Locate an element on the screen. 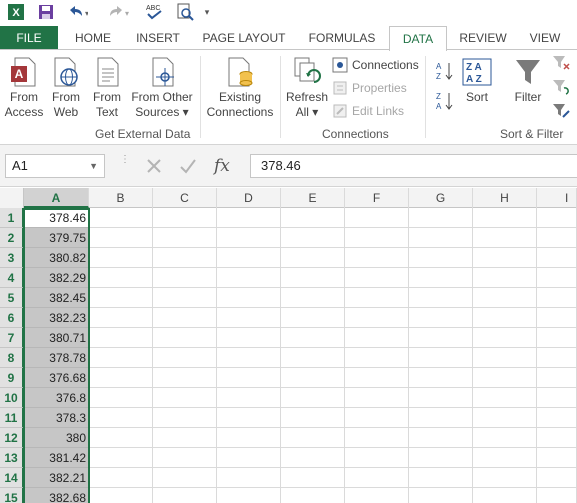 The height and width of the screenshot is (503, 577). properties-button: Properties is located at coordinates (369, 88).